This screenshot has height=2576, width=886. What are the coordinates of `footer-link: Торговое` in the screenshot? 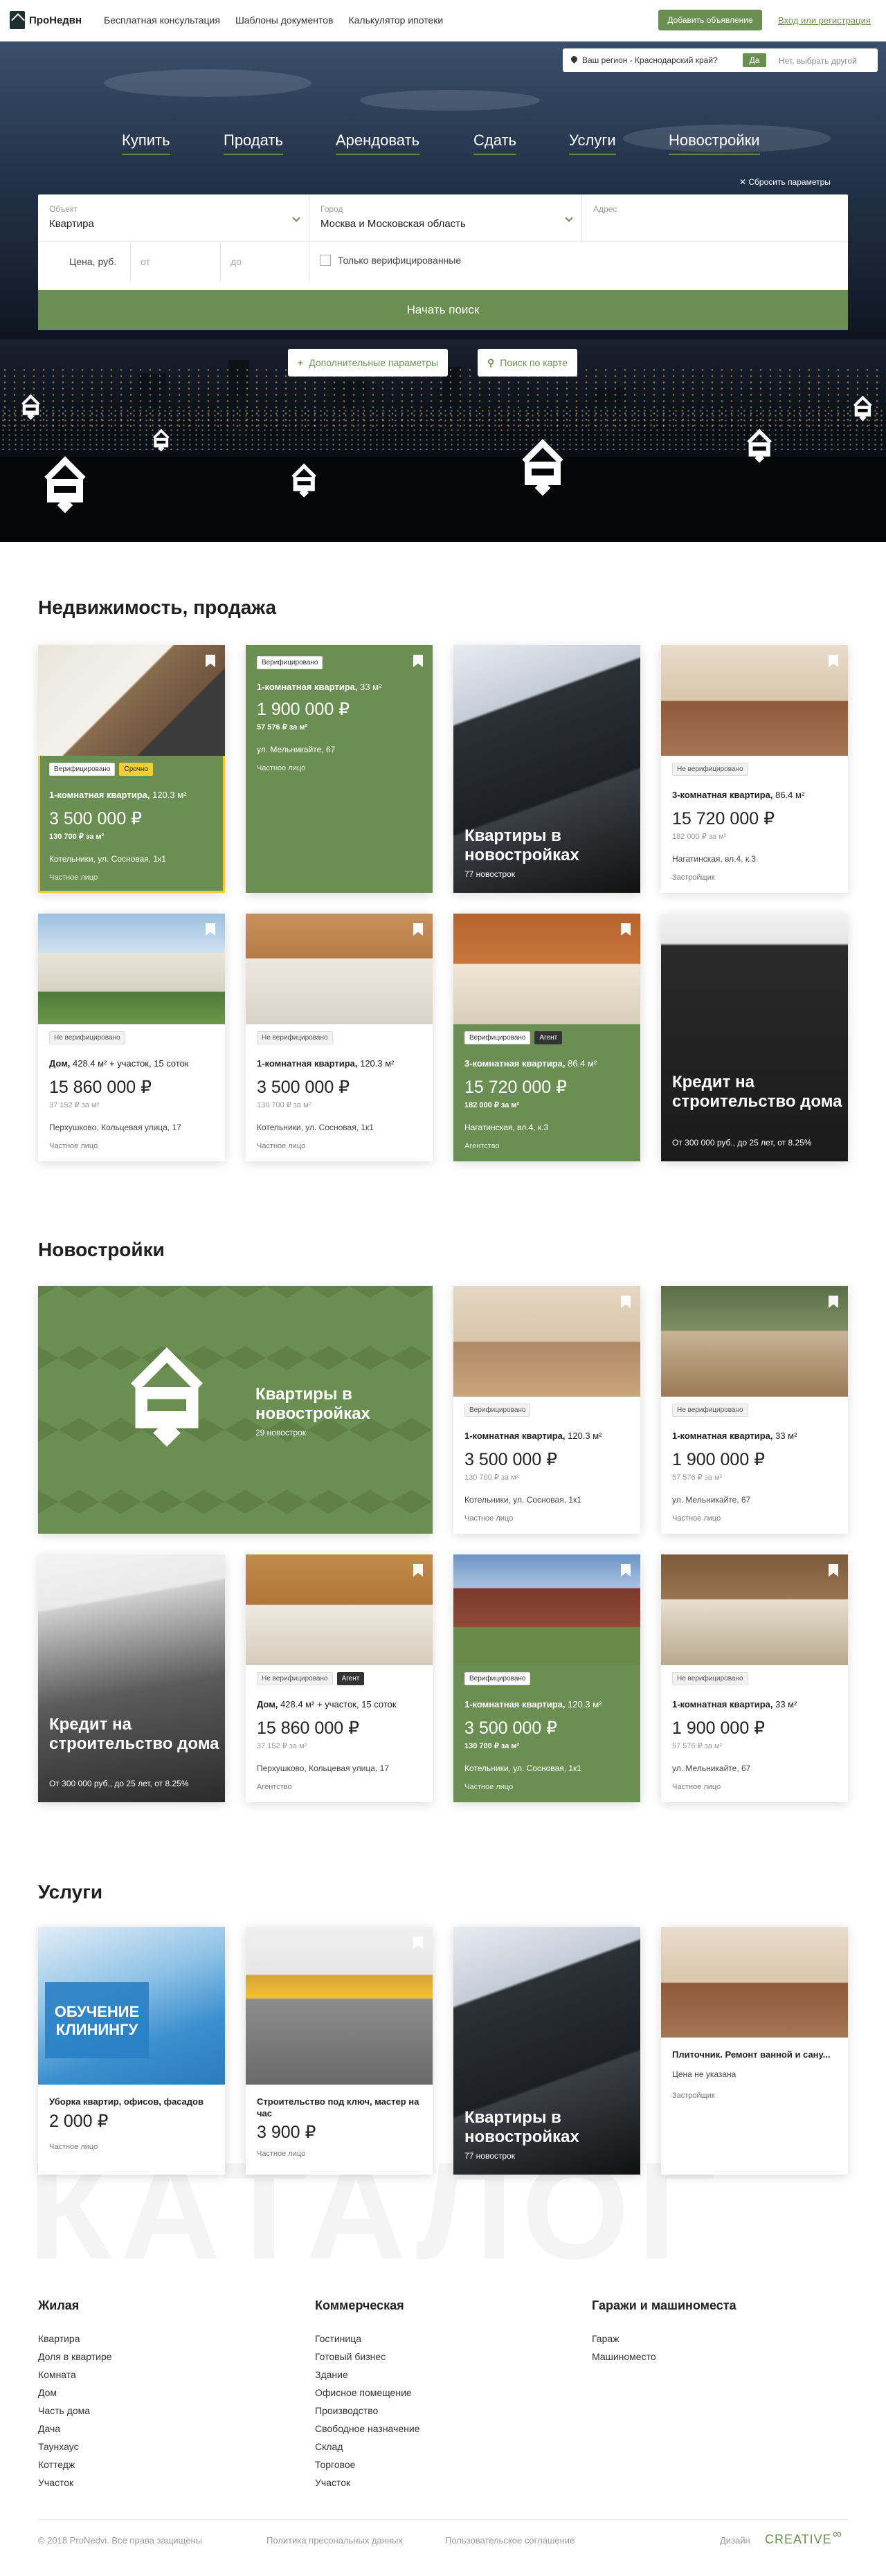 It's located at (367, 2465).